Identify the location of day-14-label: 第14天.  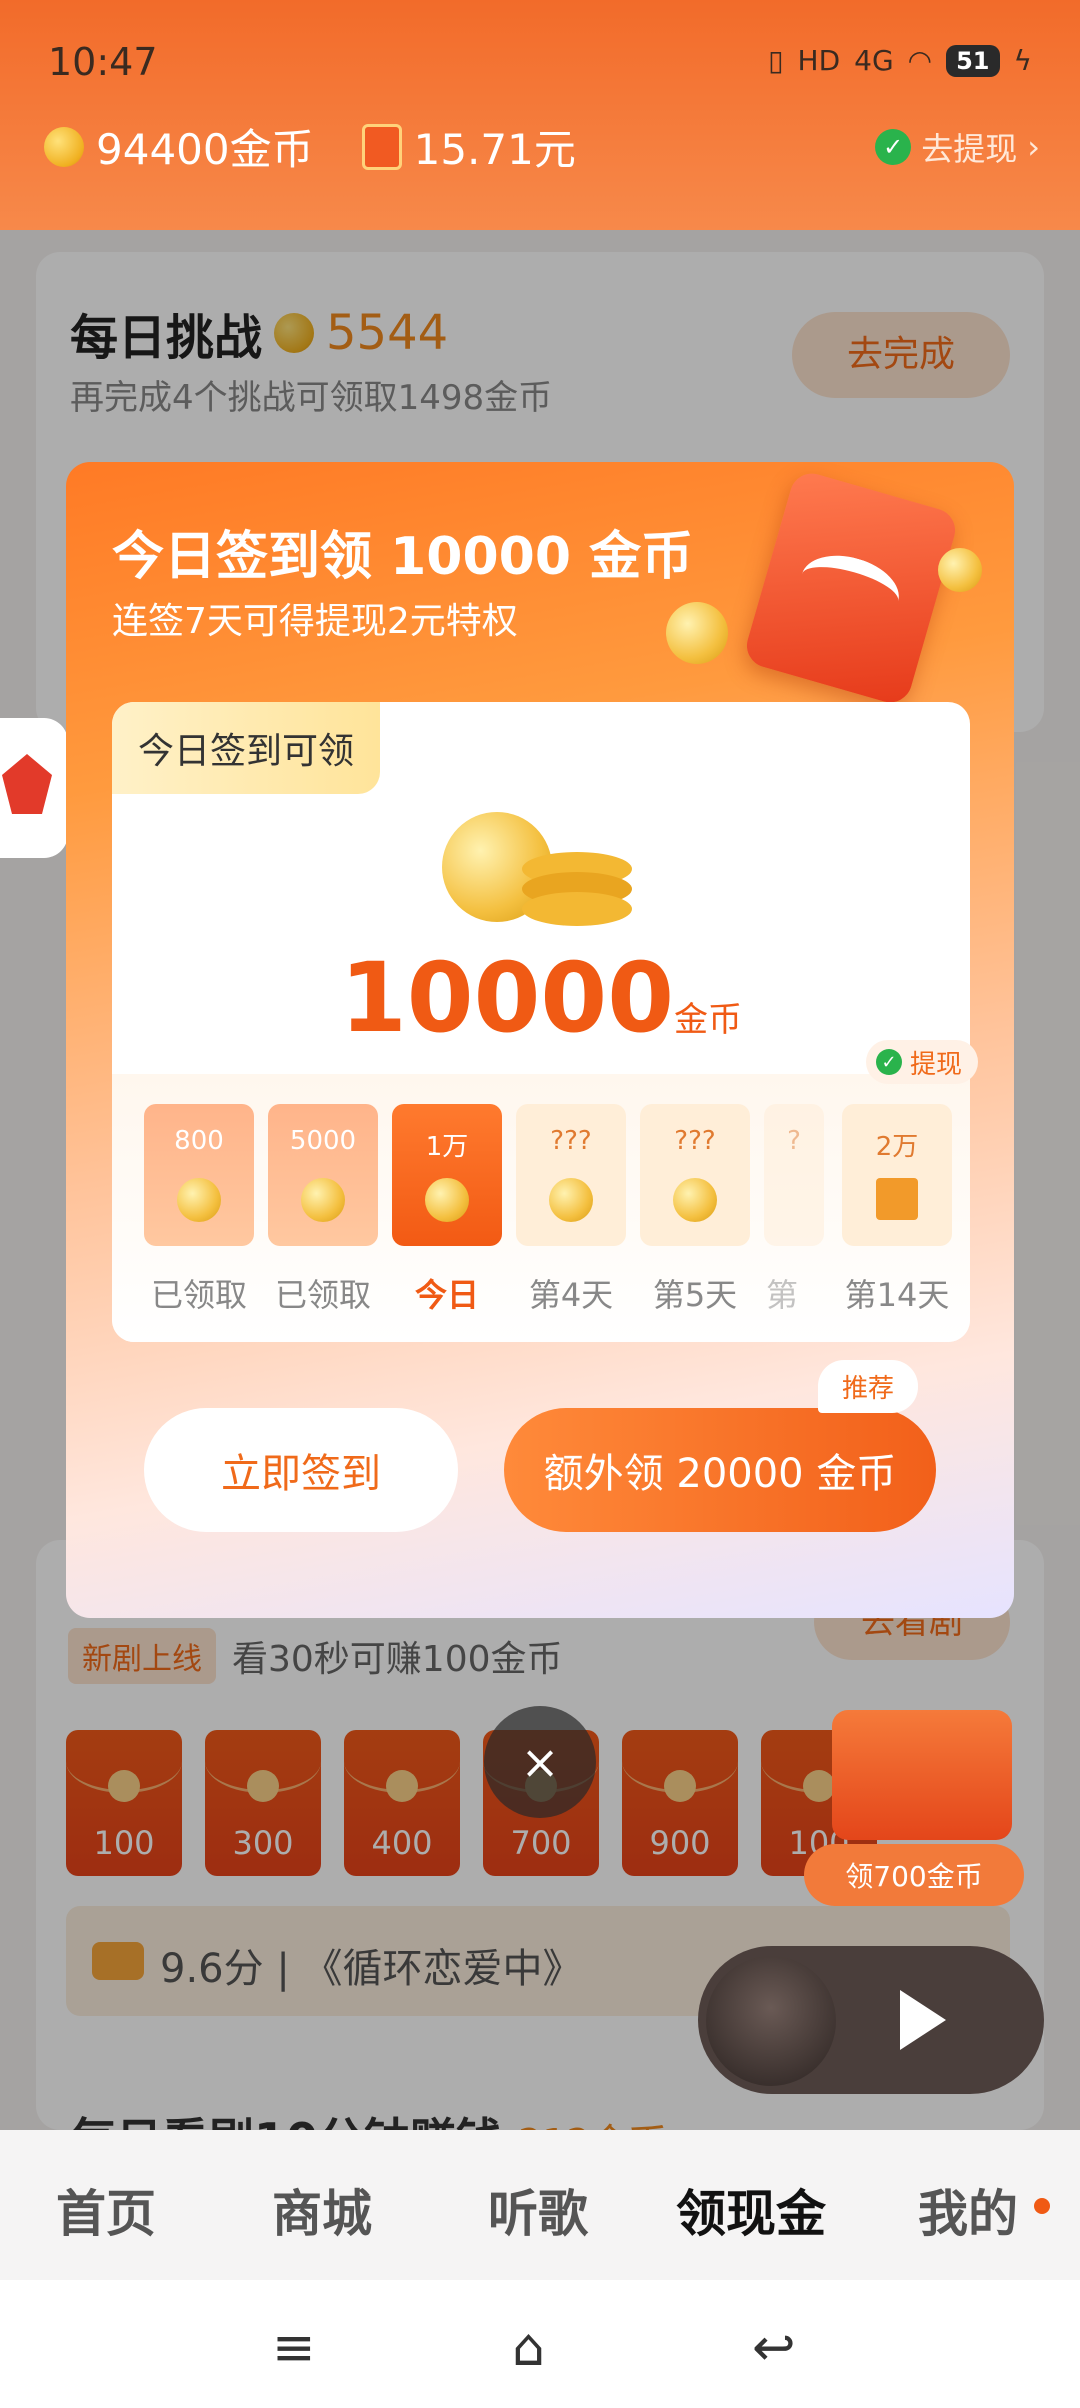
(897, 1295).